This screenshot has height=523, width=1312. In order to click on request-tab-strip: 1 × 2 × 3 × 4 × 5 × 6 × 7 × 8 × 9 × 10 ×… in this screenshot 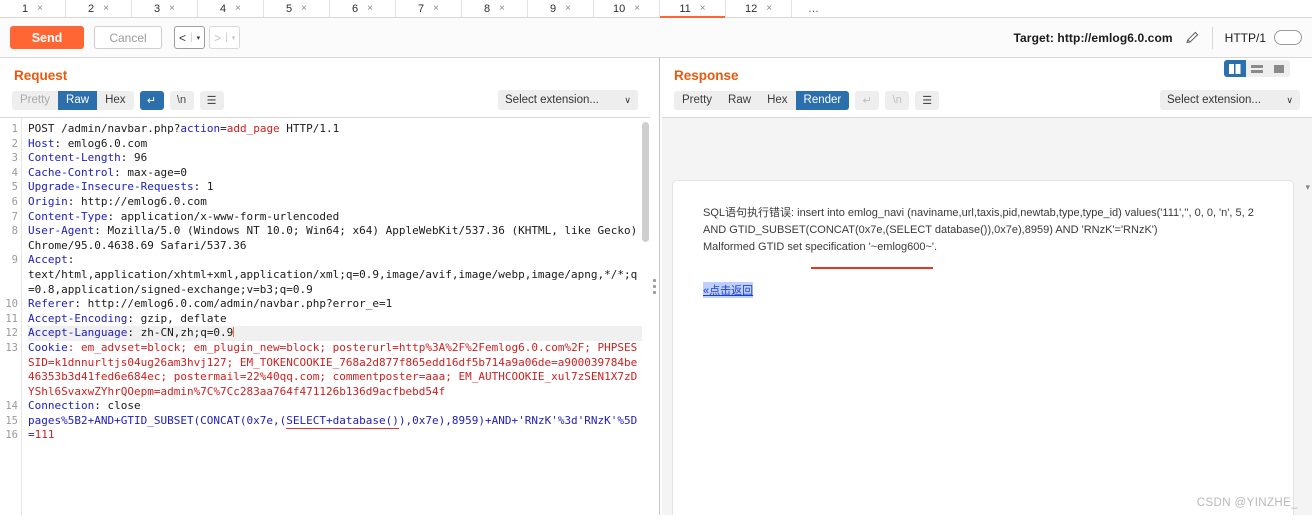, I will do `click(656, 9)`.